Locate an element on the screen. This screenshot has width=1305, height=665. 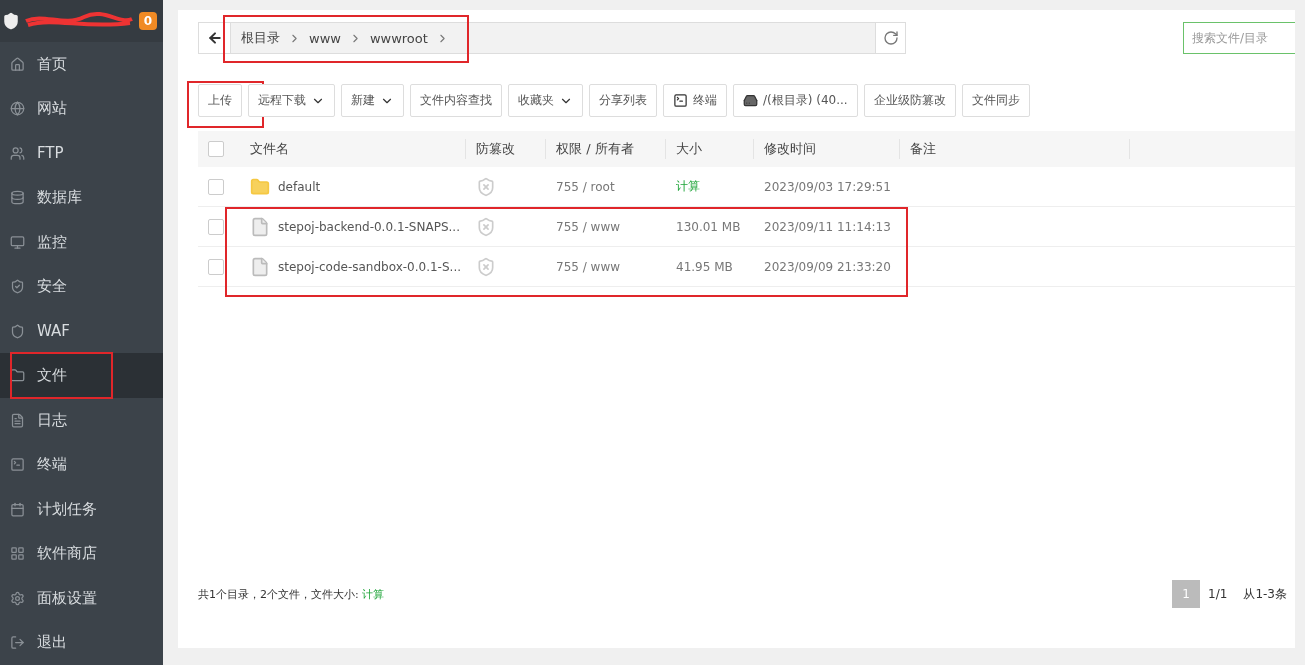
refresh-icon is located at coordinates (890, 38).